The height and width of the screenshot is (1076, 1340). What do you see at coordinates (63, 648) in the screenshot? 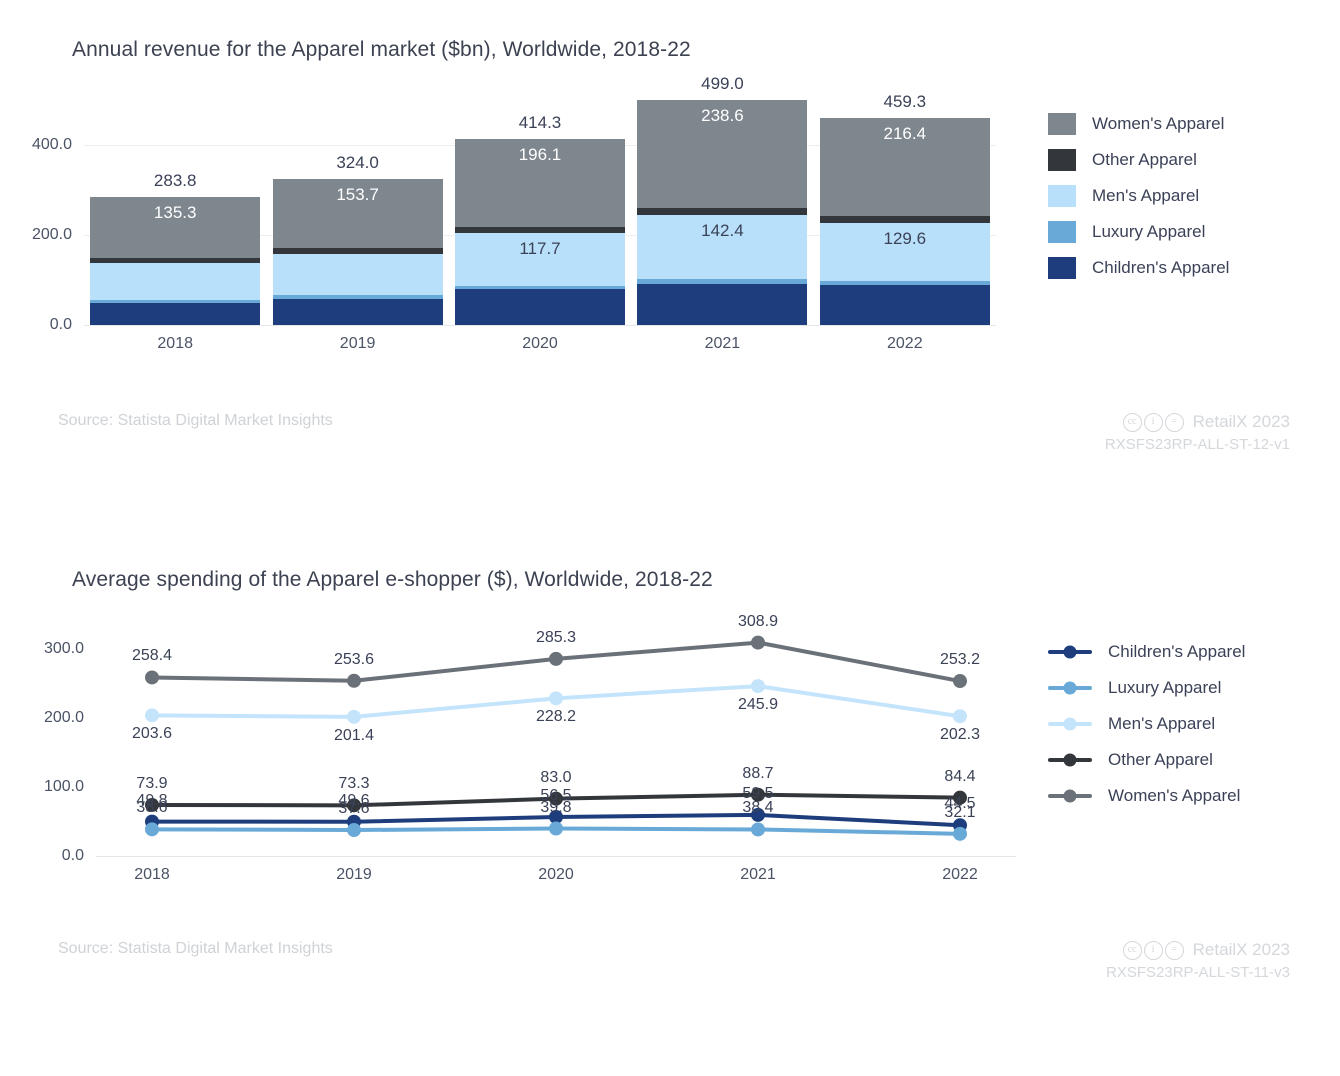
I see `y-axis-tick: 300.0` at bounding box center [63, 648].